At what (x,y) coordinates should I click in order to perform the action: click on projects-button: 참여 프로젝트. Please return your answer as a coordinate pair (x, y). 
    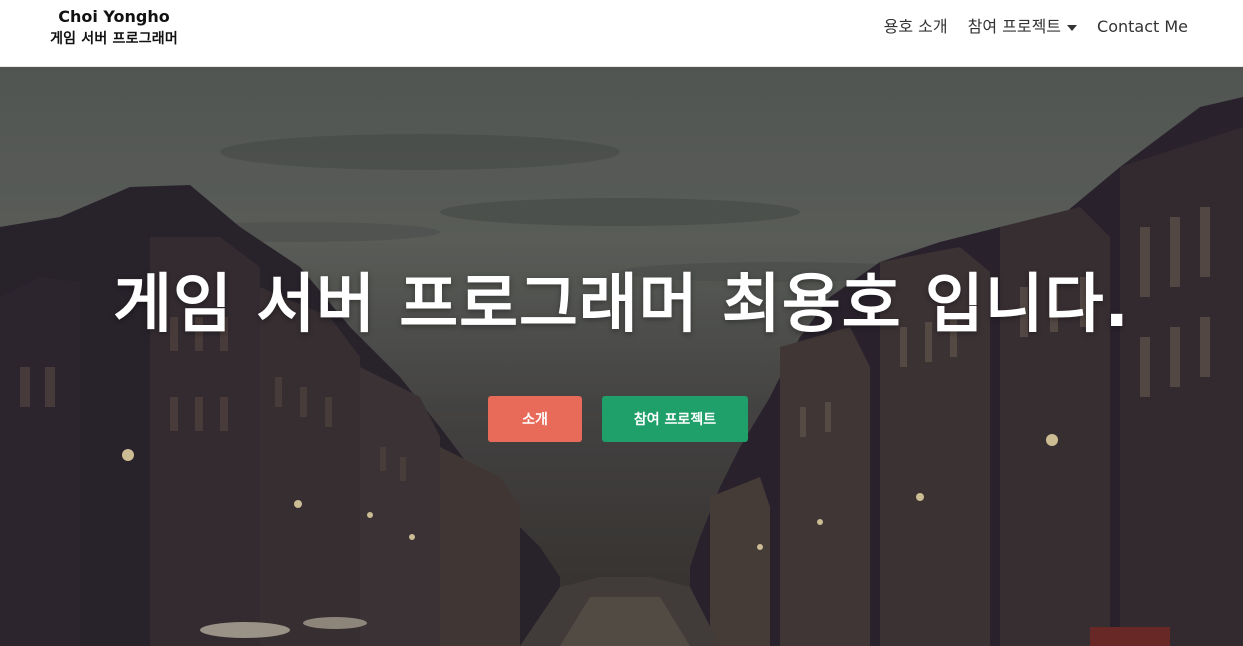
    Looking at the image, I should click on (675, 419).